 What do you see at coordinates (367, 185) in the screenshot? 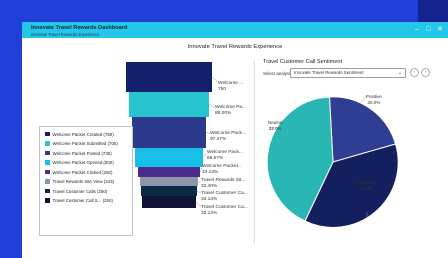
I see `pie-label-negative: Negative 38.0%` at bounding box center [367, 185].